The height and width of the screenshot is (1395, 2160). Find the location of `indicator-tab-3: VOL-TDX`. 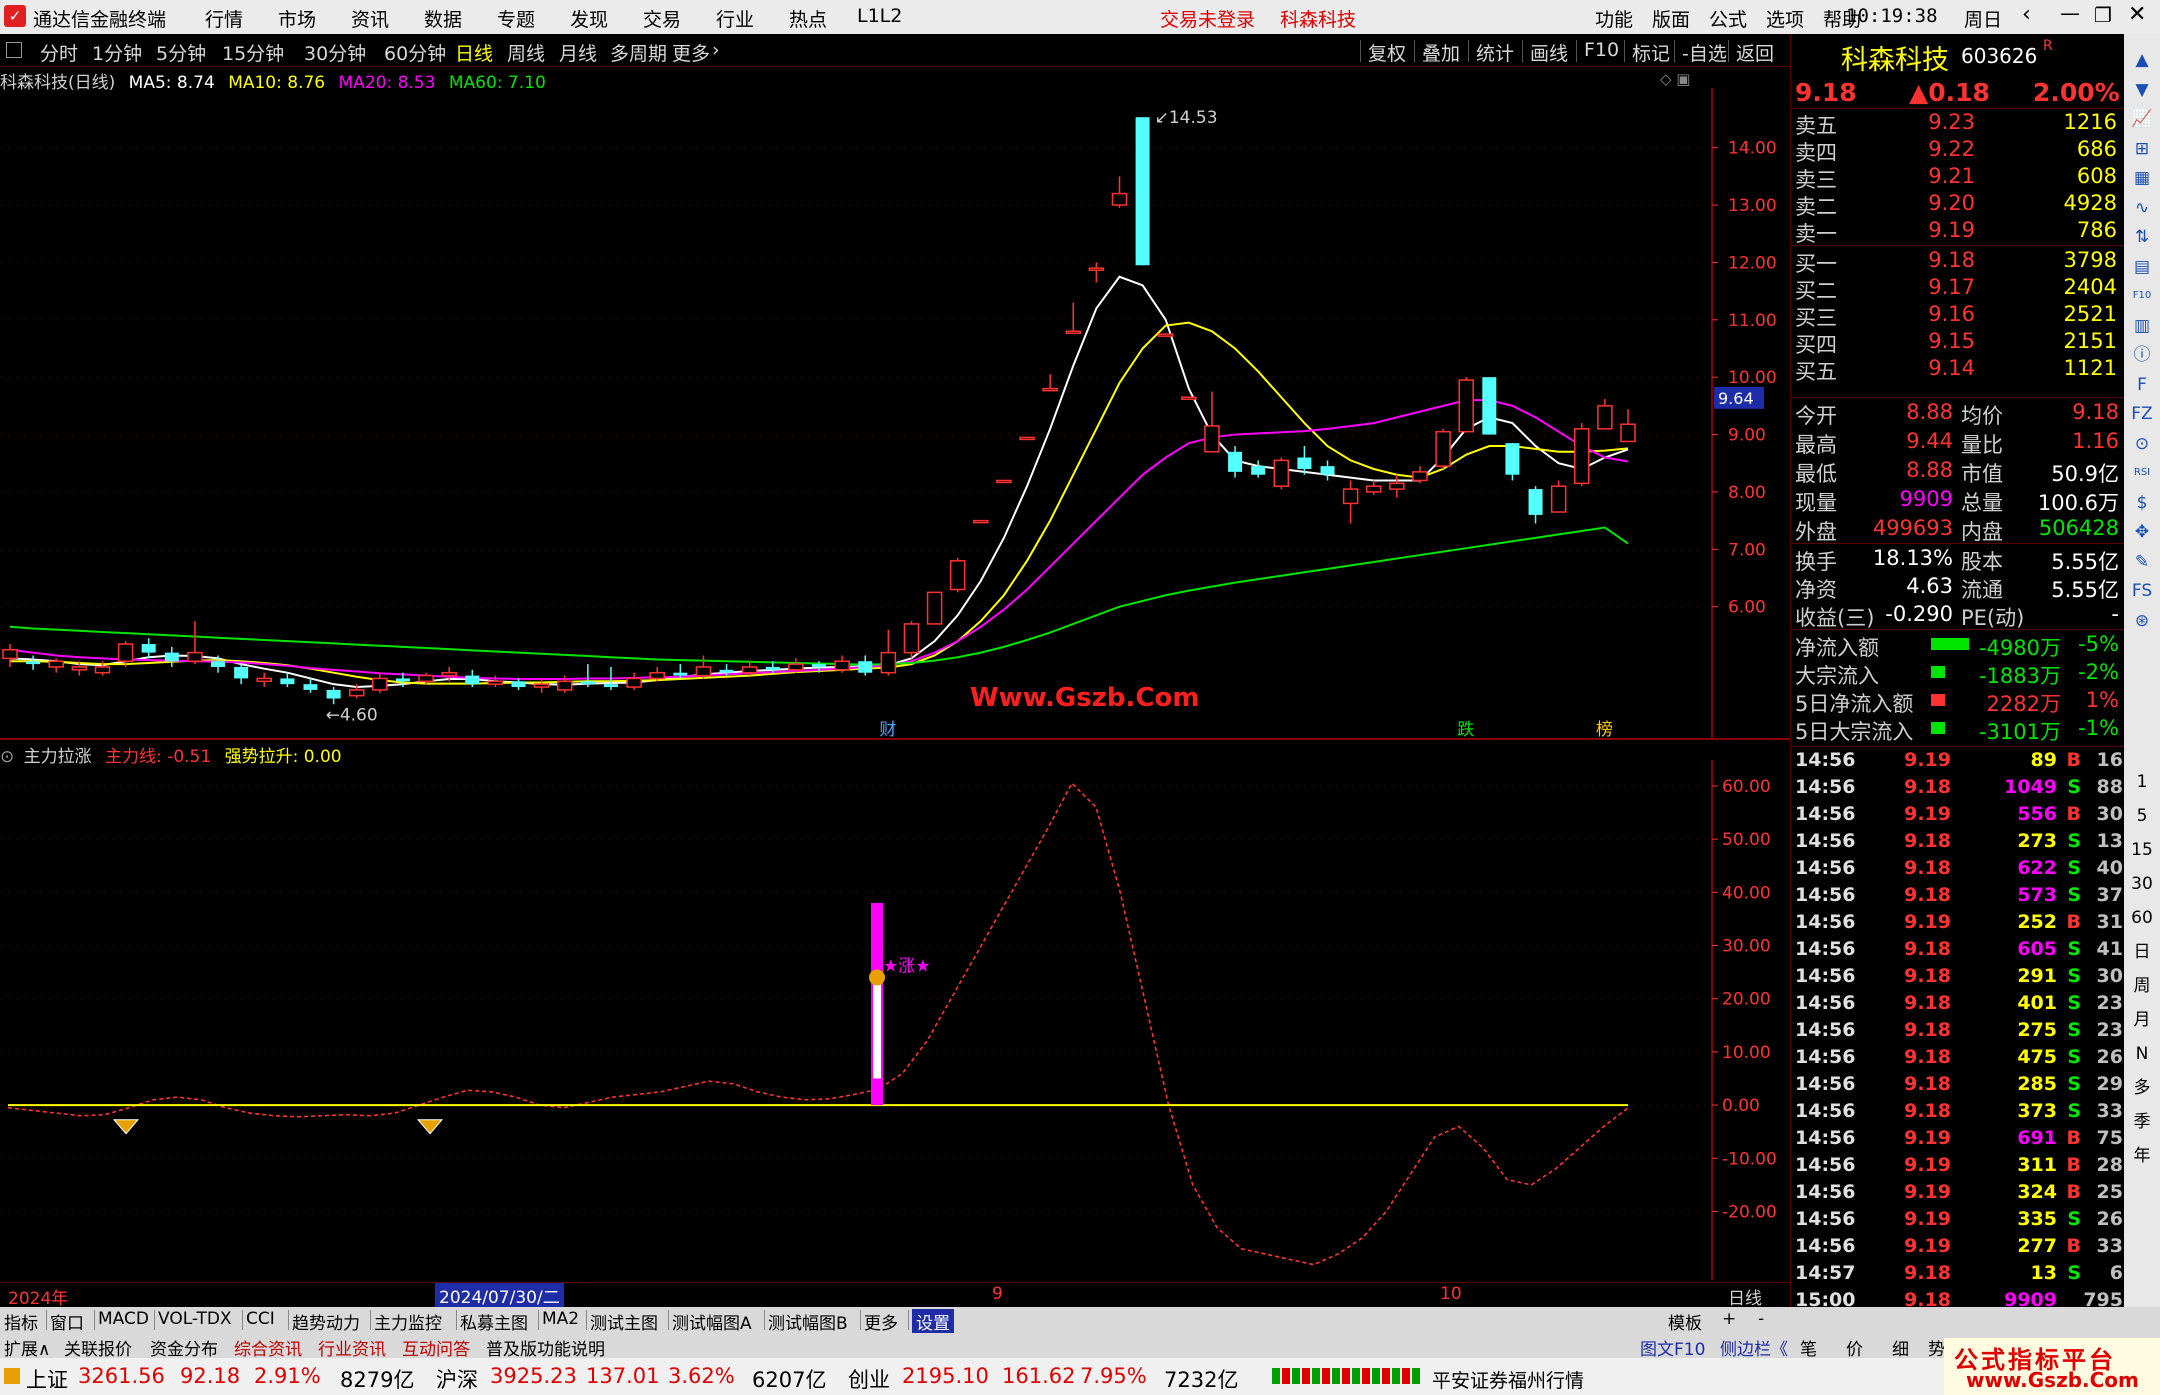

indicator-tab-3: VOL-TDX is located at coordinates (195, 1319).